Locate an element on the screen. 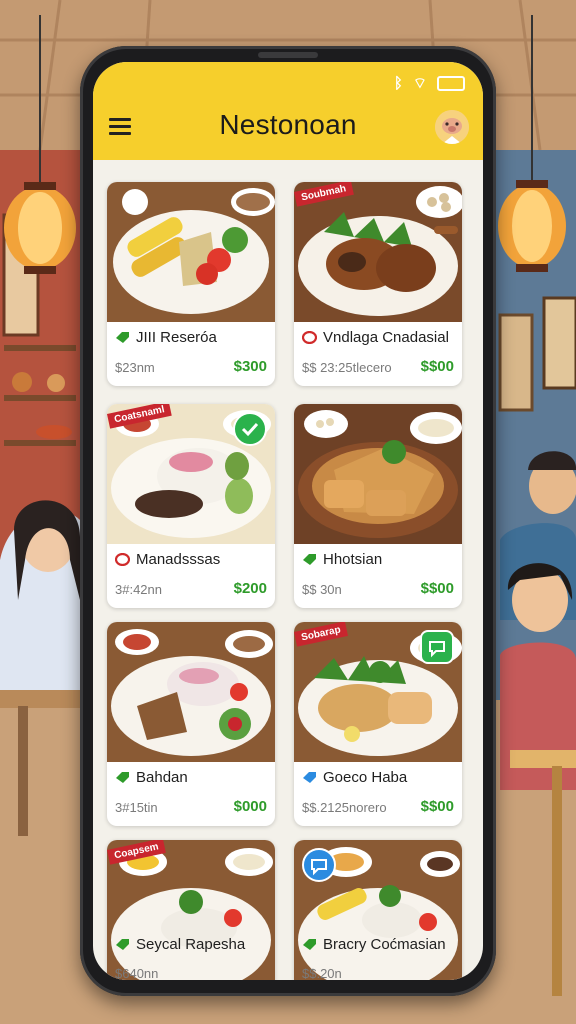 Image resolution: width=576 pixels, height=1024 pixels. dish-card: Coapsem Seycal Rapesha $640nn is located at coordinates (191, 910).